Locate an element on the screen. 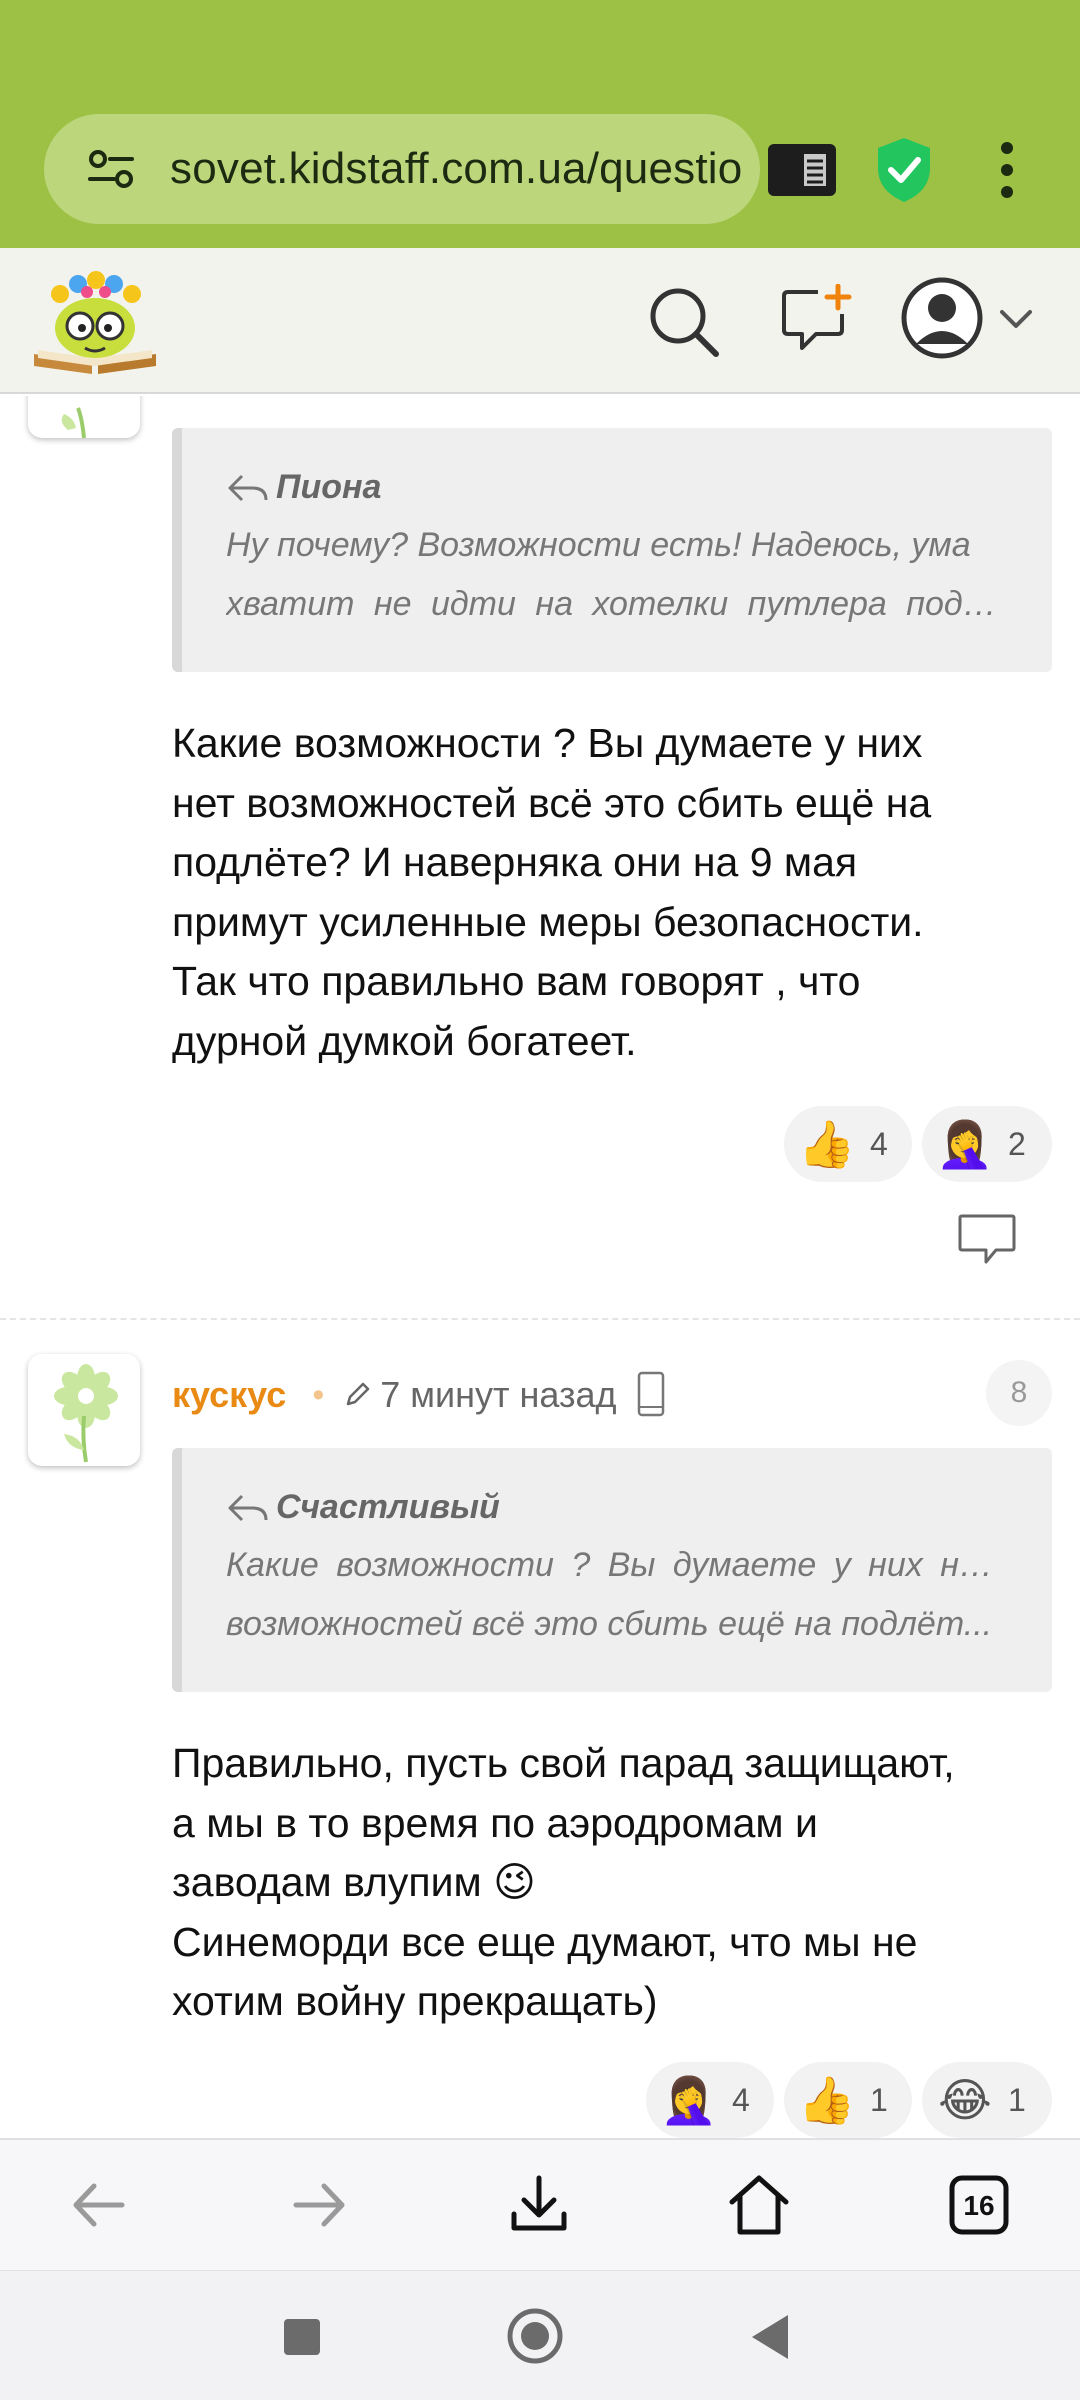 The height and width of the screenshot is (2400, 1080). reaction-thumbs-up: 👍 4 is located at coordinates (848, 1144).